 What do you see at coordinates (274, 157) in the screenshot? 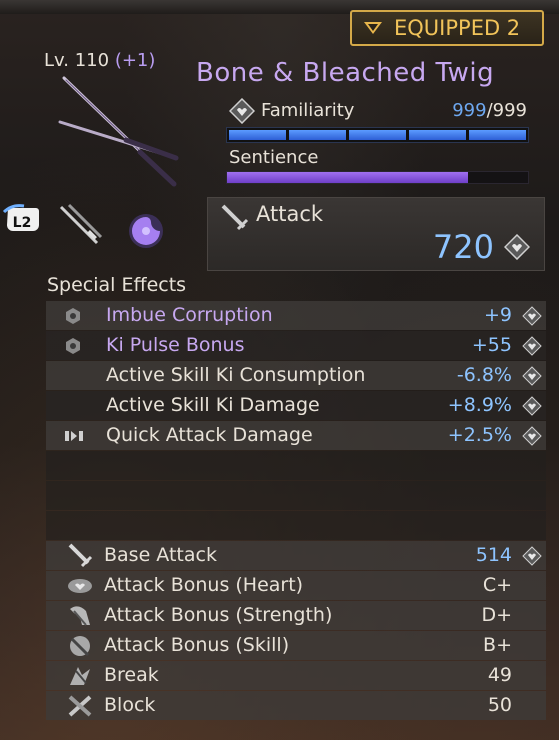
I see `sentience-label: Sentience` at bounding box center [274, 157].